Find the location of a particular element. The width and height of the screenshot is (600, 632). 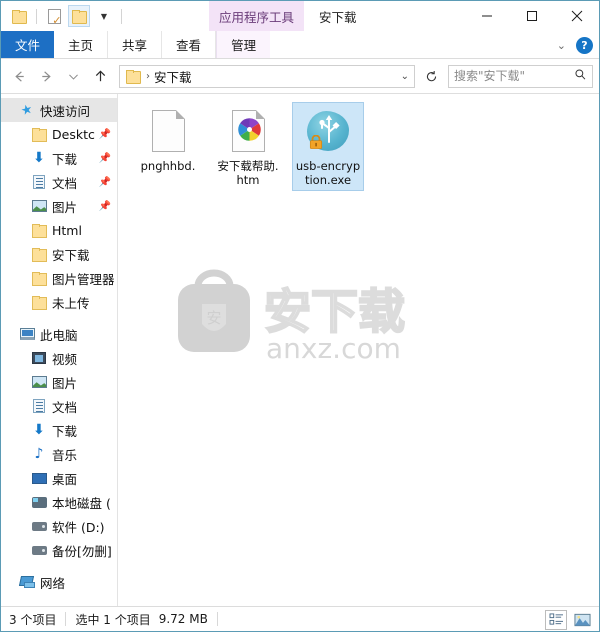

sidebar-item-desktop-pc: 桌面 is located at coordinates (59, 478).